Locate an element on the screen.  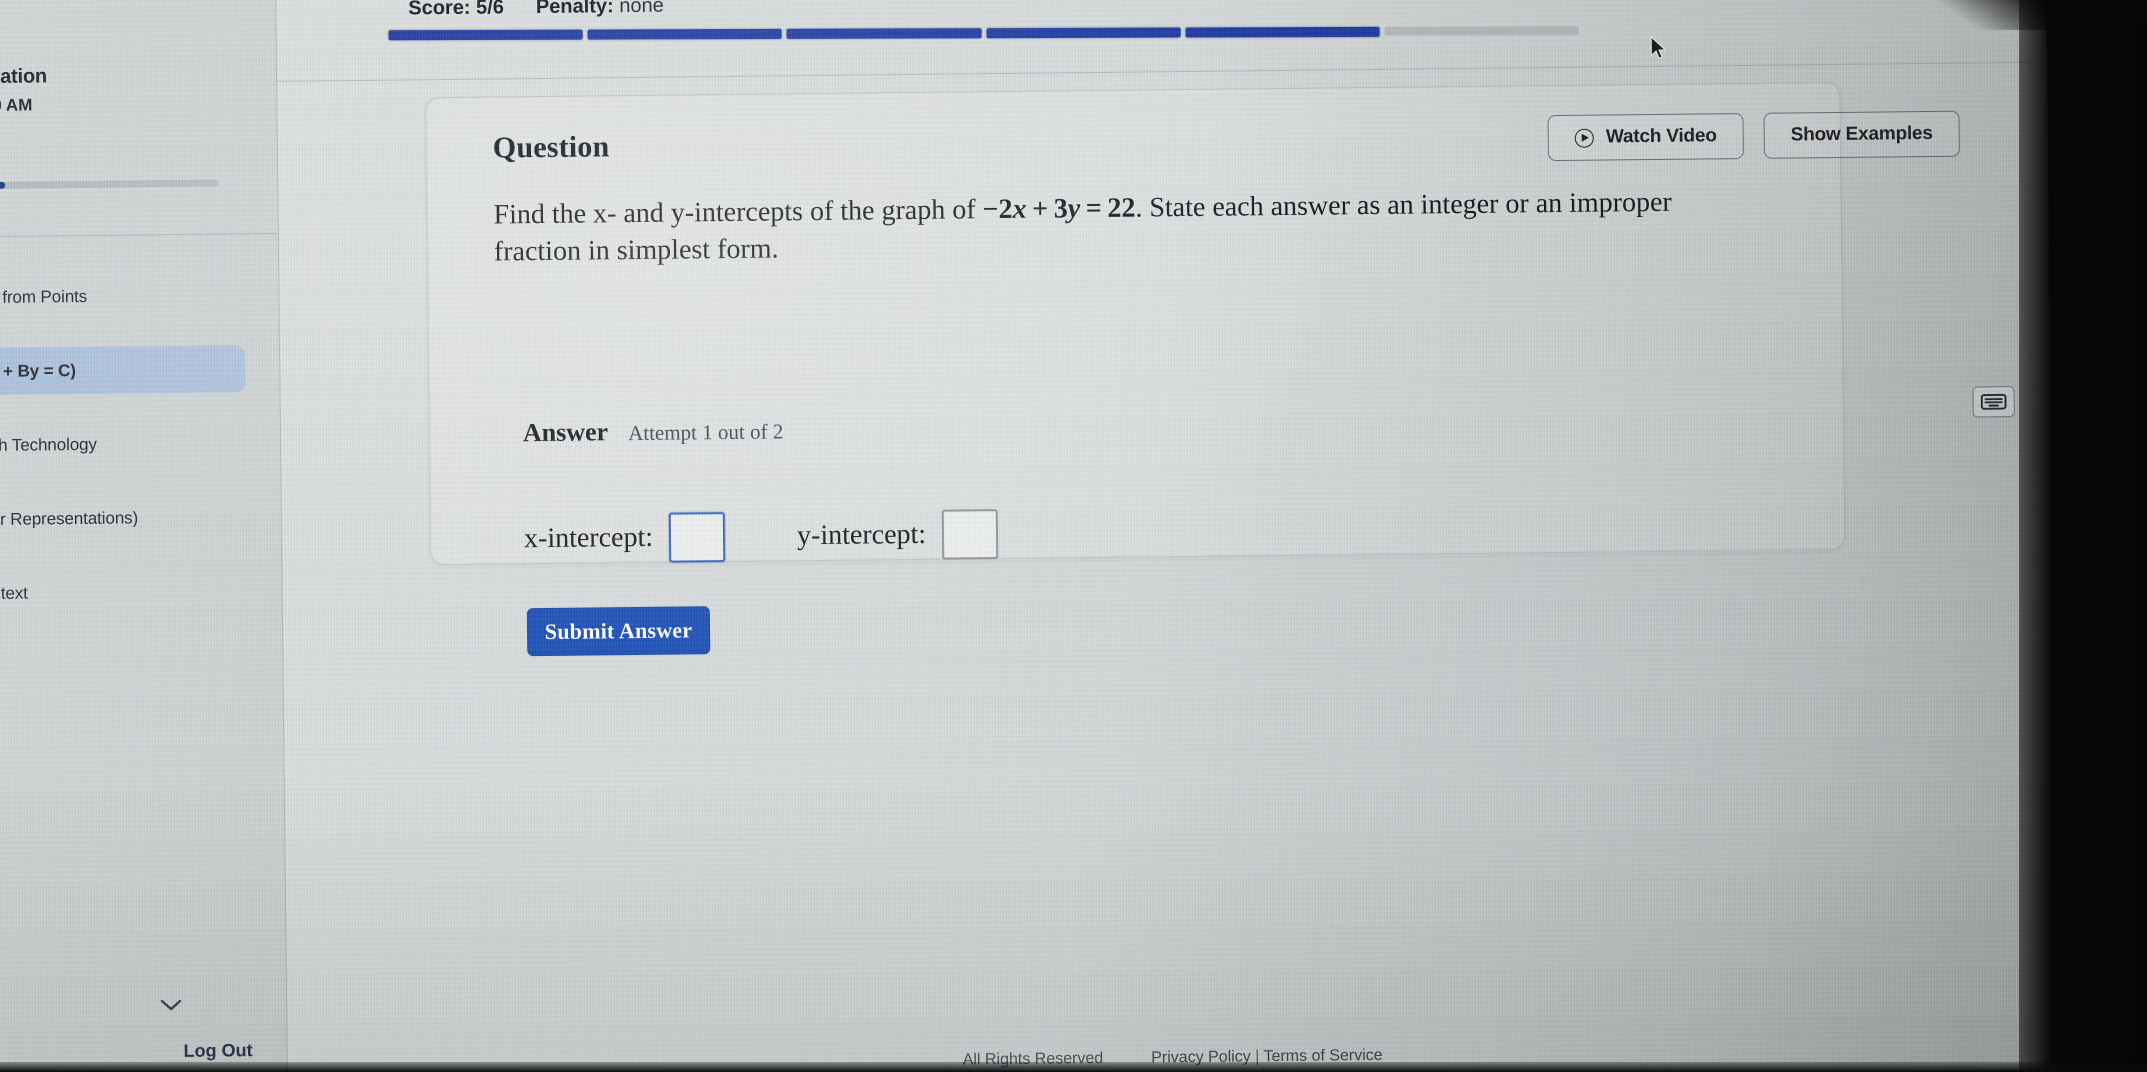
x-intercept-input is located at coordinates (697, 537).